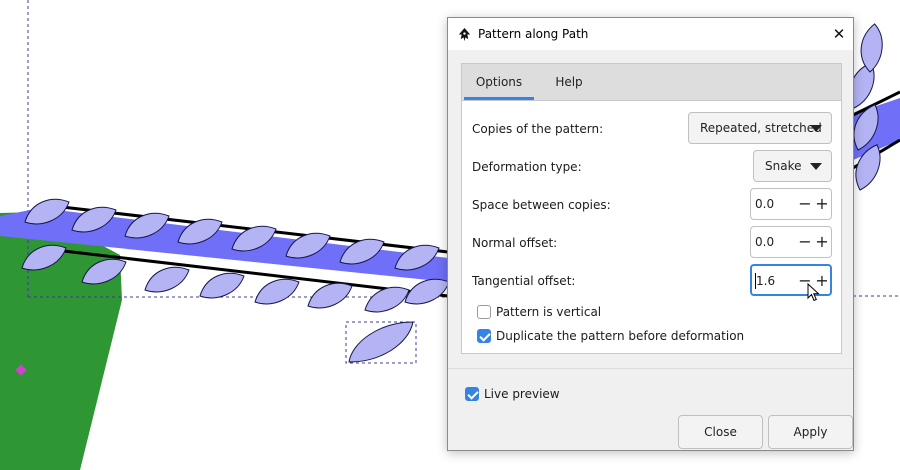  I want to click on duplicate-pattern-checkbox, so click(484, 336).